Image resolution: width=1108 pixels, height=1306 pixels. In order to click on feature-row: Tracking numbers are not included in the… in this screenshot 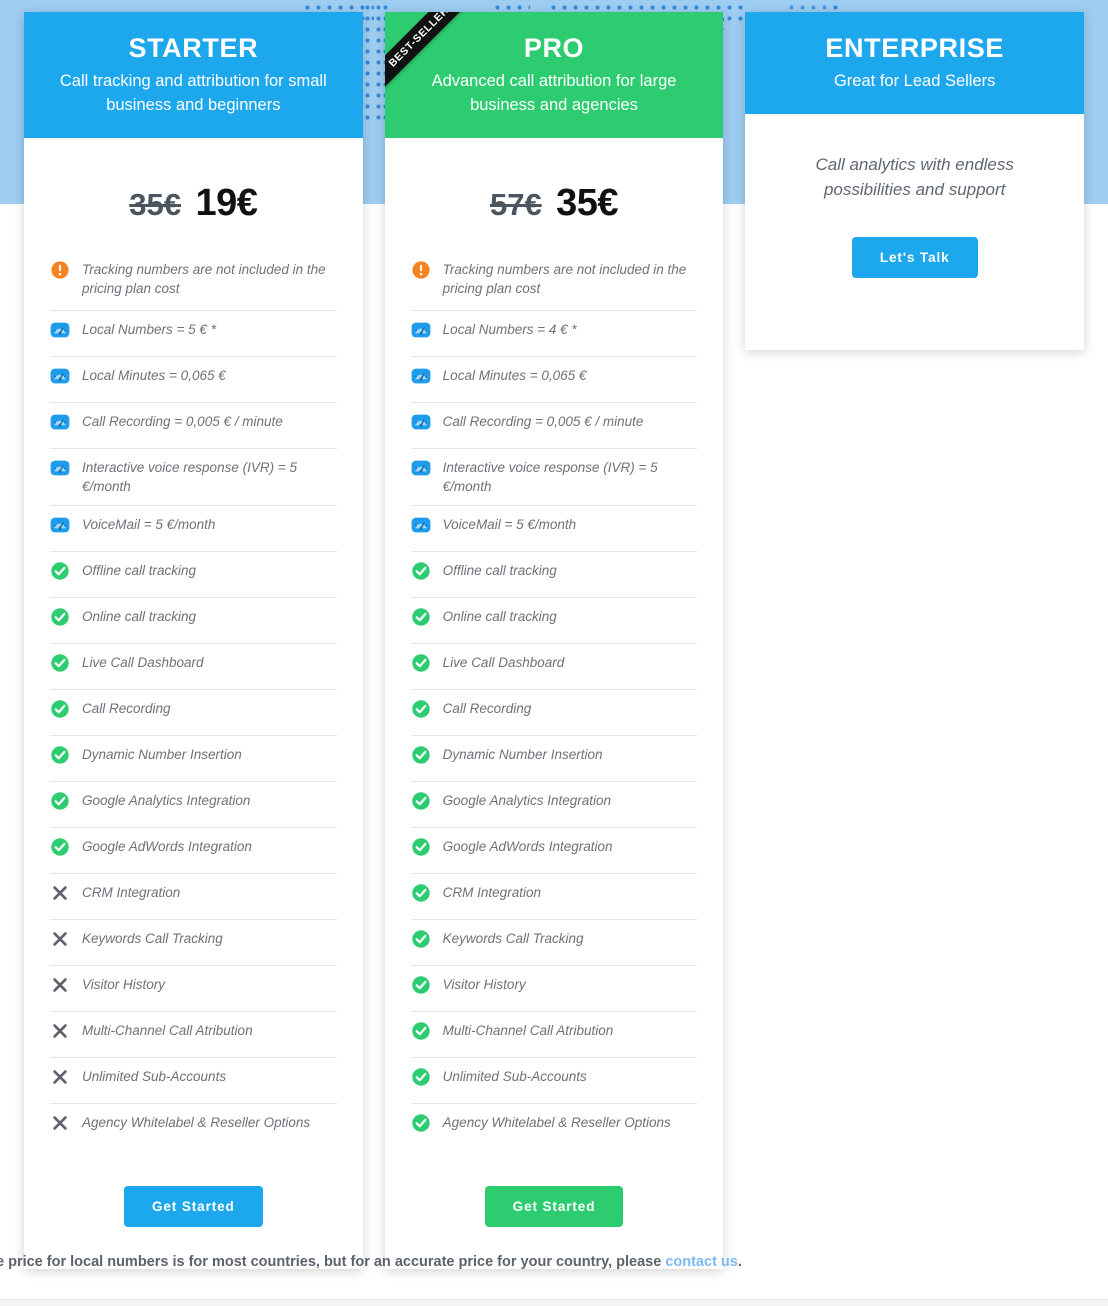, I will do `click(554, 281)`.